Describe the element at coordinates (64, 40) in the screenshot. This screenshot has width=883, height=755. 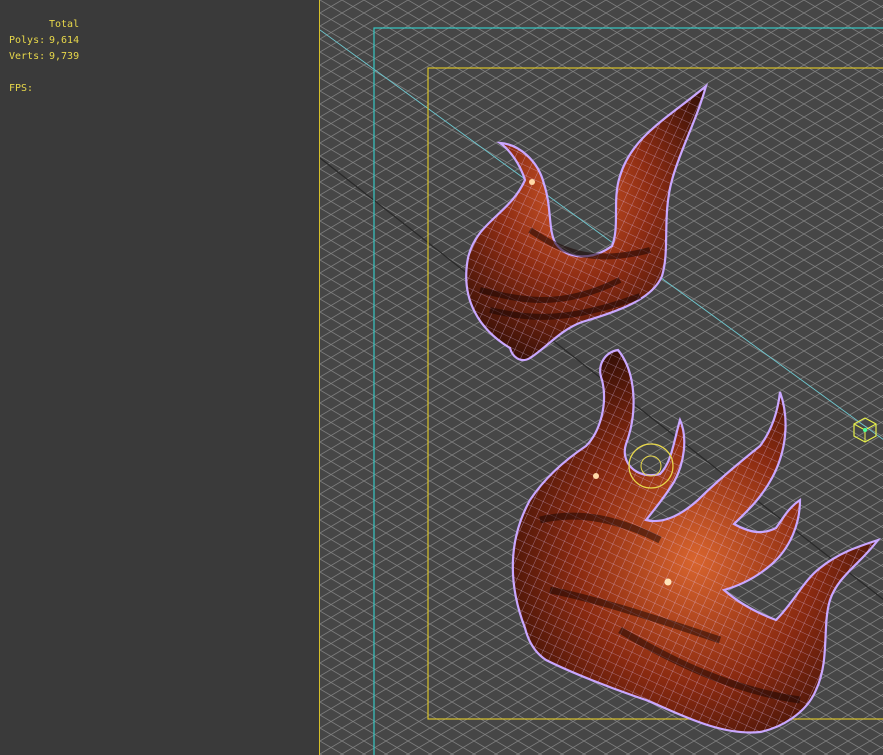
I see `polys-value: 9,614` at that location.